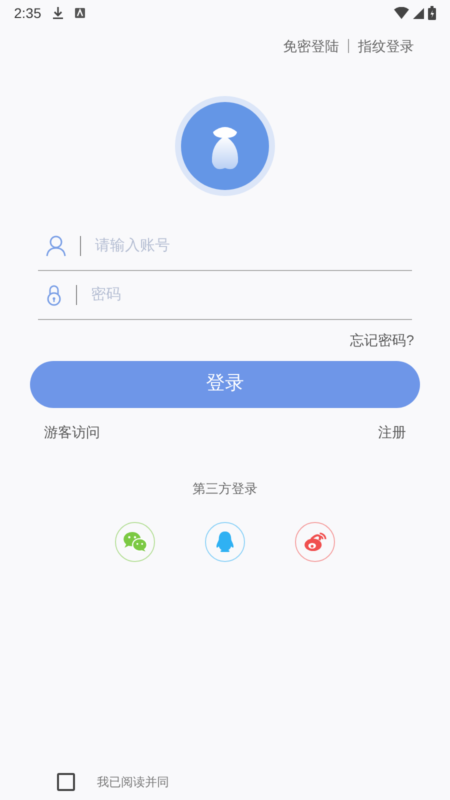 This screenshot has width=450, height=800. I want to click on wifi-icon, so click(401, 13).